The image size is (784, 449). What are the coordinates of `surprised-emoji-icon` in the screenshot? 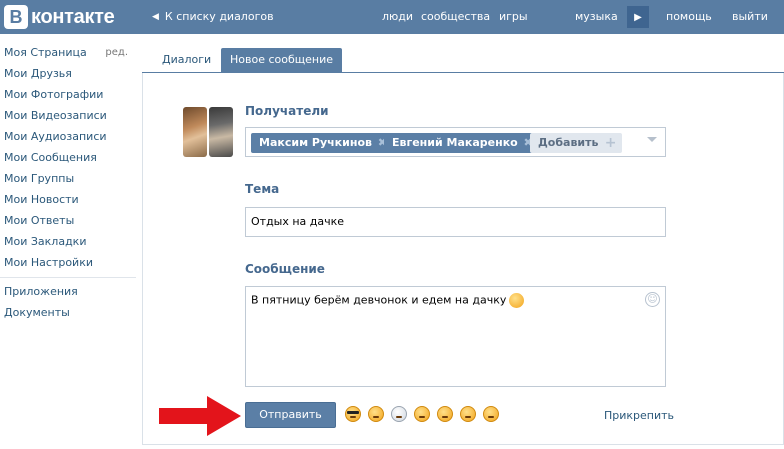 It's located at (517, 300).